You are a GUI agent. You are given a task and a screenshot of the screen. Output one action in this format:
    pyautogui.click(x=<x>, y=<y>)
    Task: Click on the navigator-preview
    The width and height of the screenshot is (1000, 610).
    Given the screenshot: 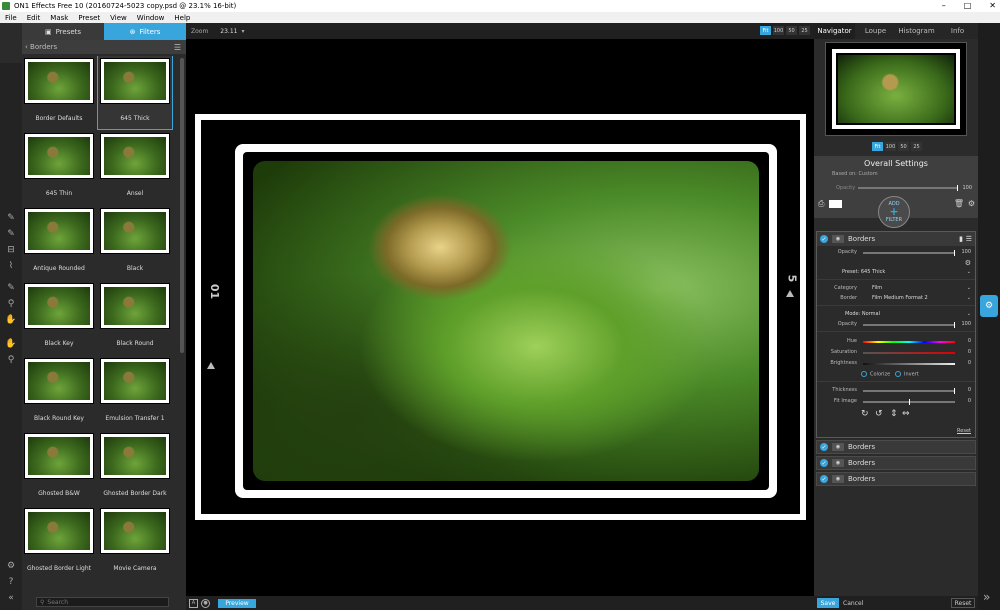 What is the action you would take?
    pyautogui.click(x=896, y=89)
    